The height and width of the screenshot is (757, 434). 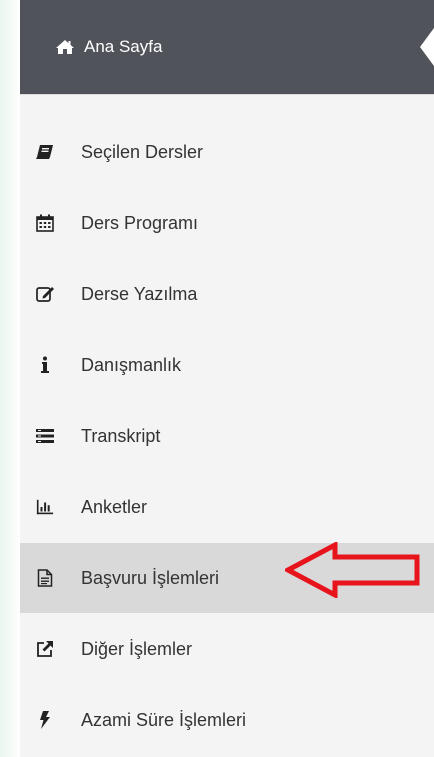 What do you see at coordinates (131, 365) in the screenshot?
I see `sidebar-item-label: Danışmanlık` at bounding box center [131, 365].